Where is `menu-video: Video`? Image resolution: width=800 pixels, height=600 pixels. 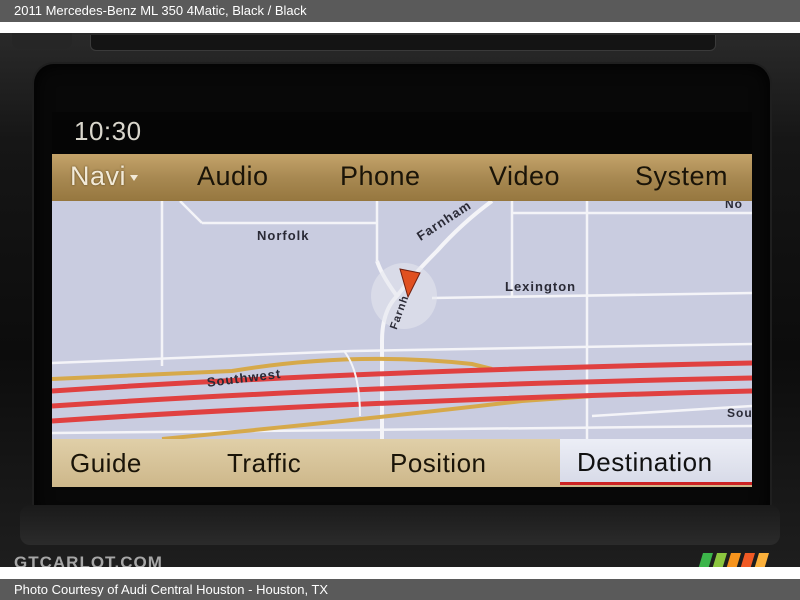
menu-video: Video is located at coordinates (524, 176).